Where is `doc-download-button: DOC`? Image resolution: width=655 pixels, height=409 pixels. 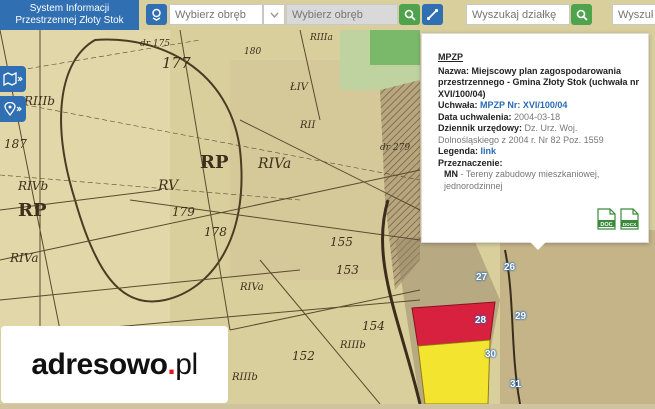
doc-download-button: DOC is located at coordinates (606, 219).